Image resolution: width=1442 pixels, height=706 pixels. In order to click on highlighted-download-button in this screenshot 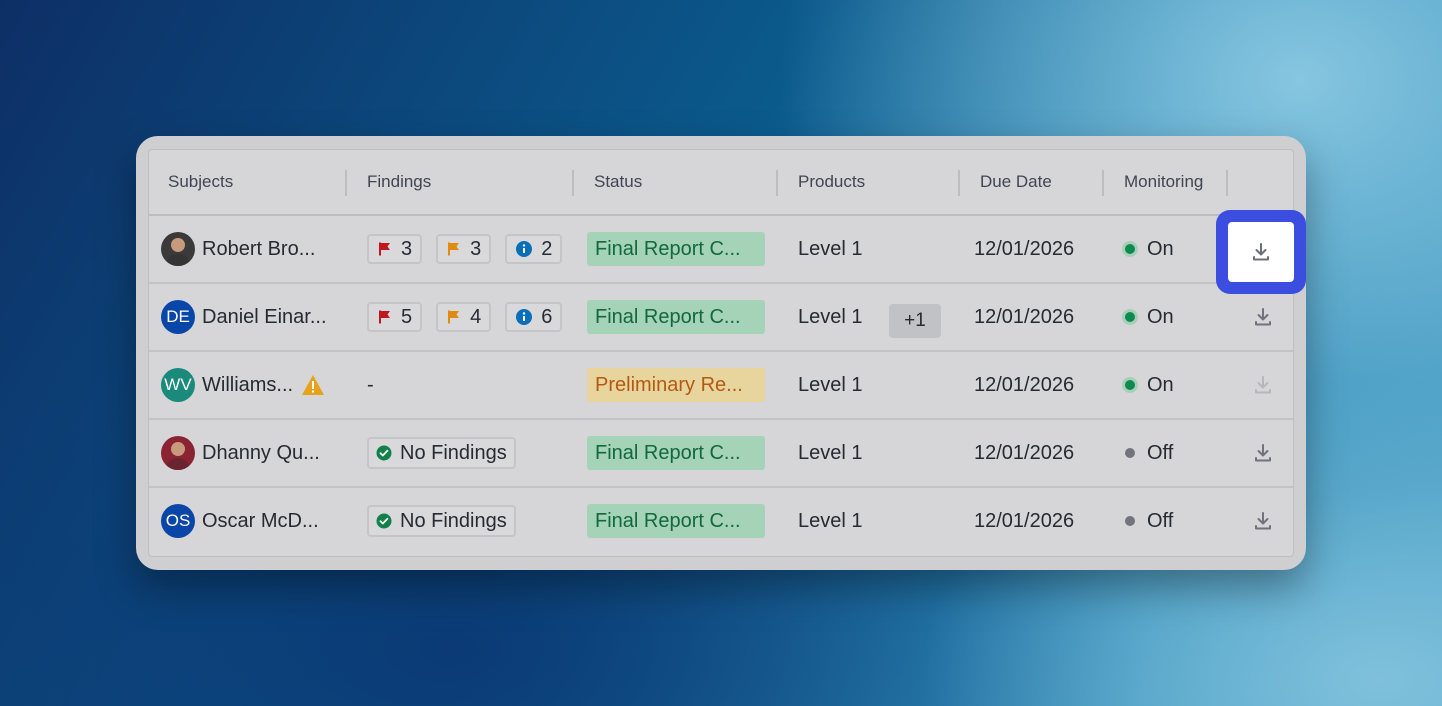, I will do `click(1261, 252)`.